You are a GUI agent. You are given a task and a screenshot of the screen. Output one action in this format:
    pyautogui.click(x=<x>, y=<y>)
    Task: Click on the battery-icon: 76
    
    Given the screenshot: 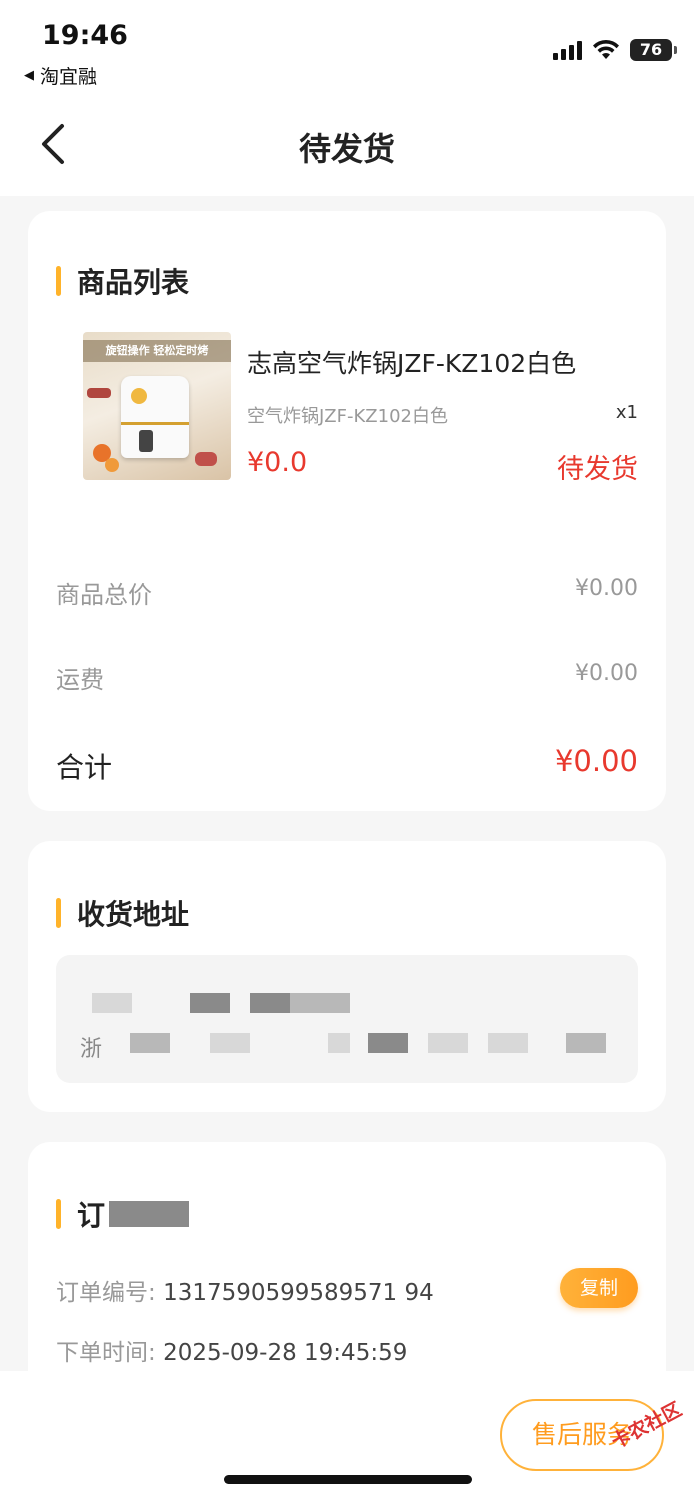 What is the action you would take?
    pyautogui.click(x=653, y=50)
    